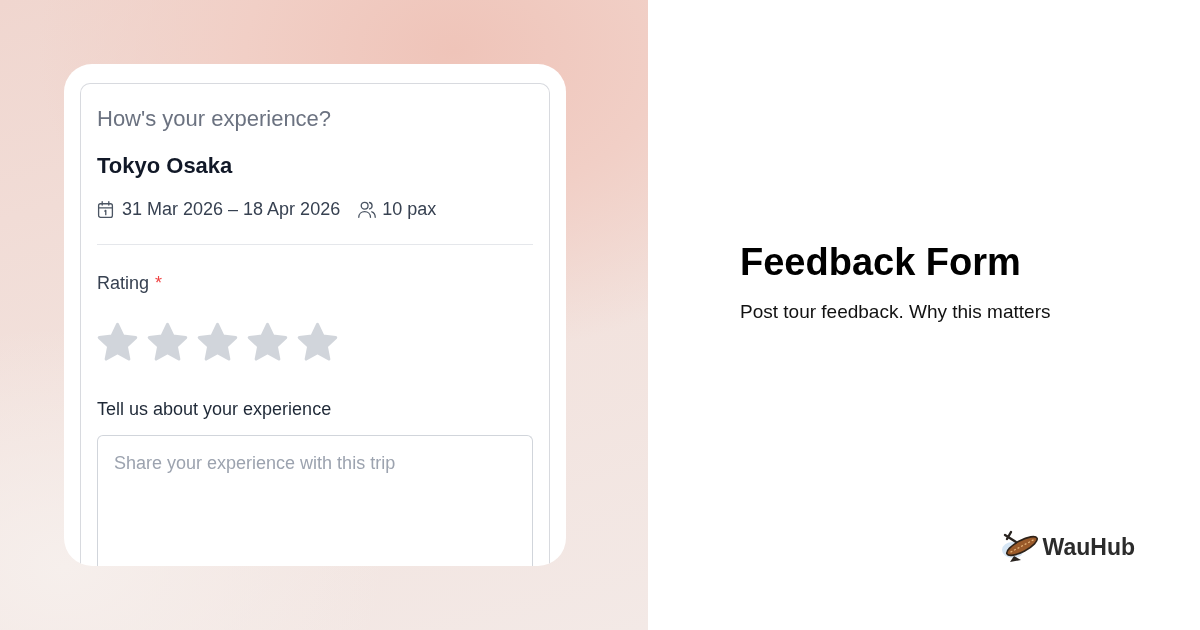 This screenshot has width=1200, height=630. What do you see at coordinates (215, 409) in the screenshot?
I see `feedback-label: Tell us about your experience` at bounding box center [215, 409].